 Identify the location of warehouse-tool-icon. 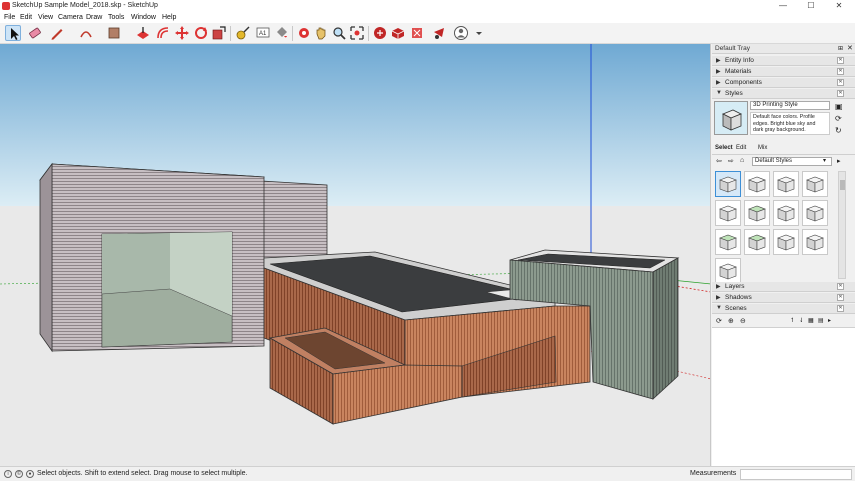
(380, 33).